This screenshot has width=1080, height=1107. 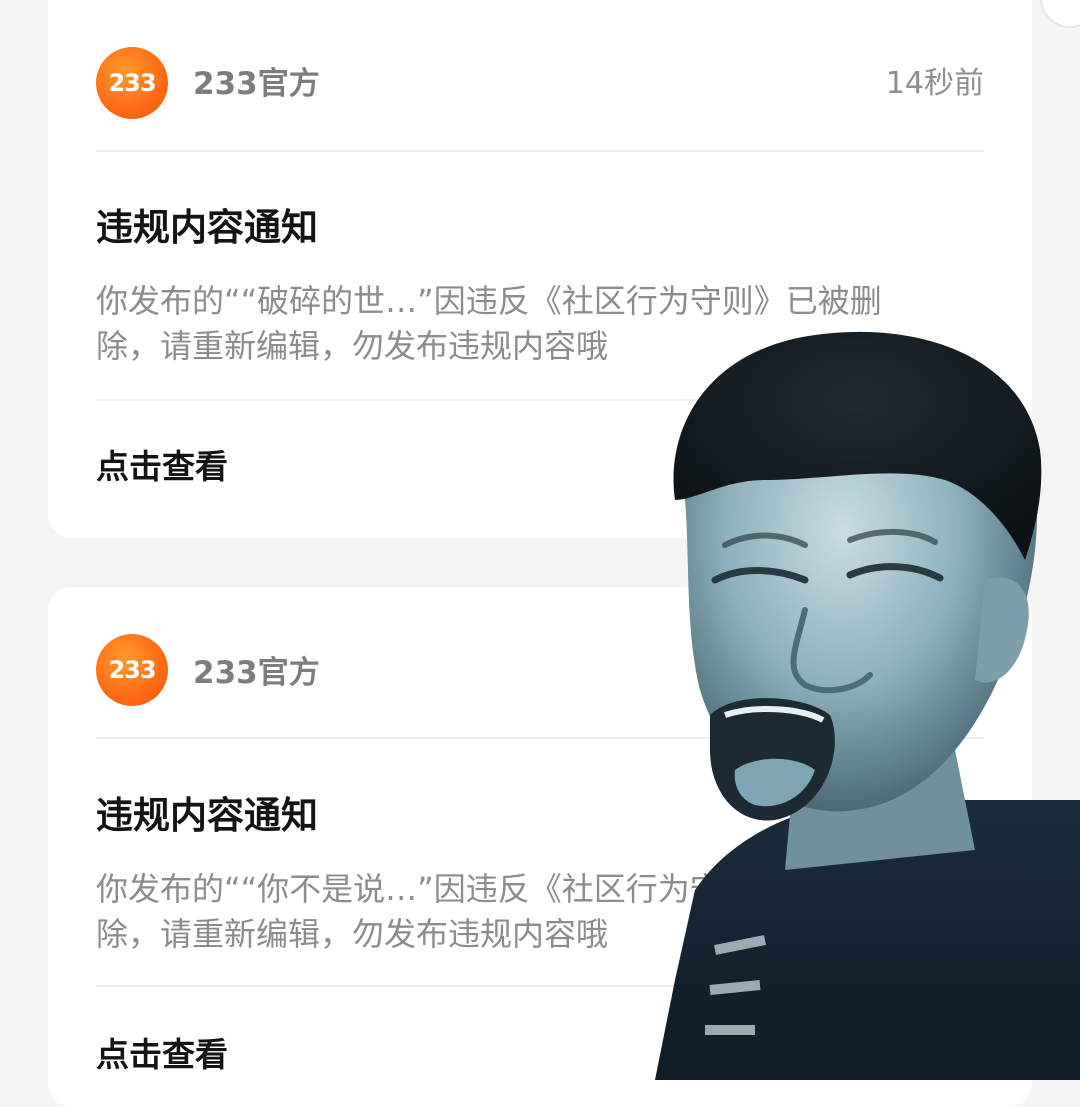 What do you see at coordinates (489, 301) in the screenshot?
I see `notification-body-line: 你发布的““破碎的世…”因违反《社区行为守则》已被删` at bounding box center [489, 301].